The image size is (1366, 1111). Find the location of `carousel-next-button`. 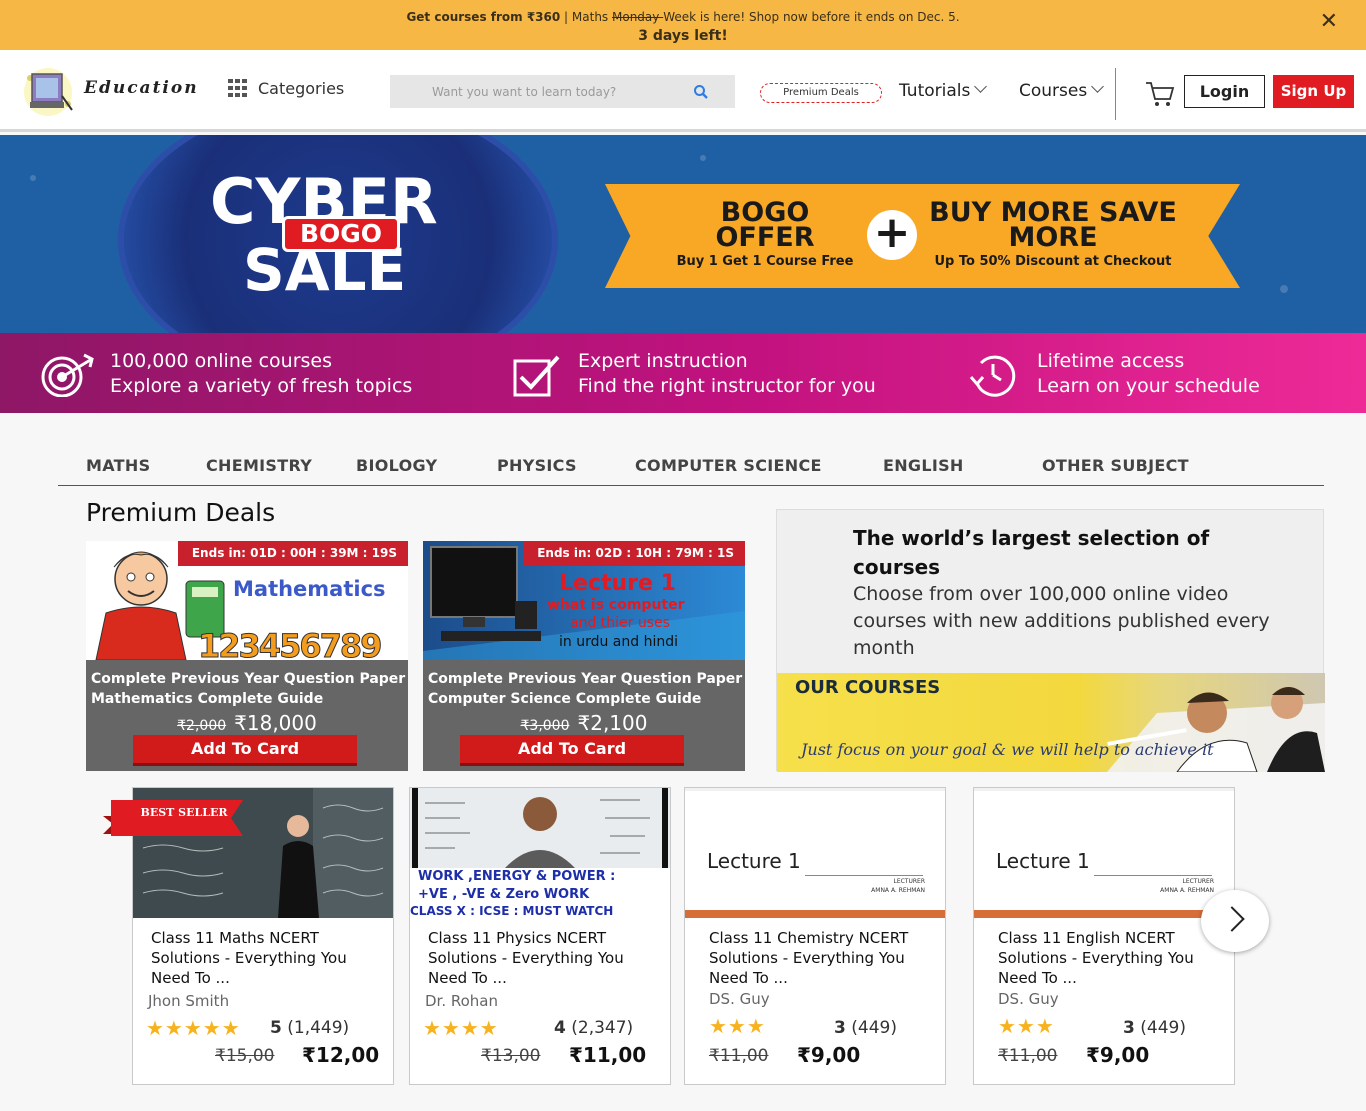

carousel-next-button is located at coordinates (1235, 921).